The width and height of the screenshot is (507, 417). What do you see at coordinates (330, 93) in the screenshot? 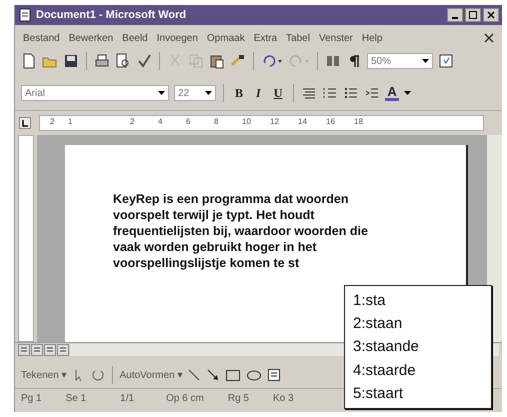
I see `numbered-list-icon` at bounding box center [330, 93].